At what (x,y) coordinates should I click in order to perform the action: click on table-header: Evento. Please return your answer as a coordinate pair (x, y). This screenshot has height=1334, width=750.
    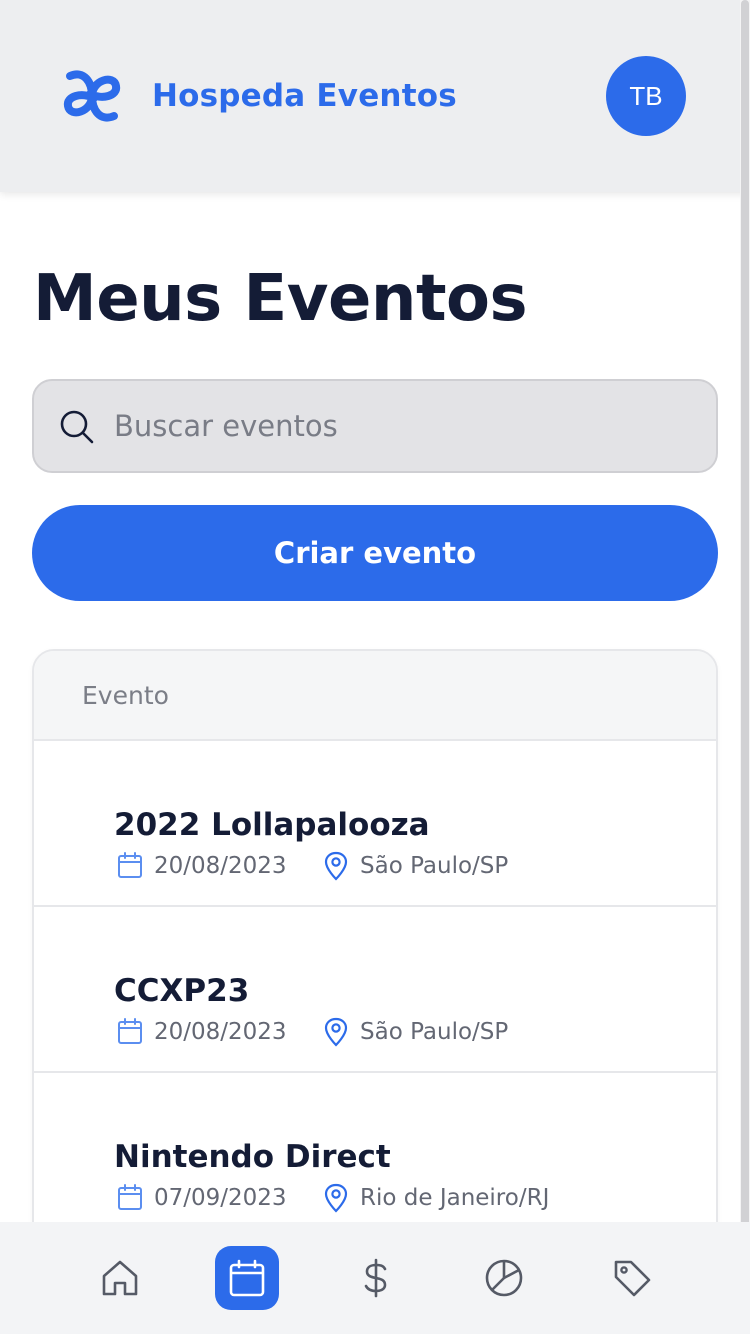
    Looking at the image, I should click on (375, 696).